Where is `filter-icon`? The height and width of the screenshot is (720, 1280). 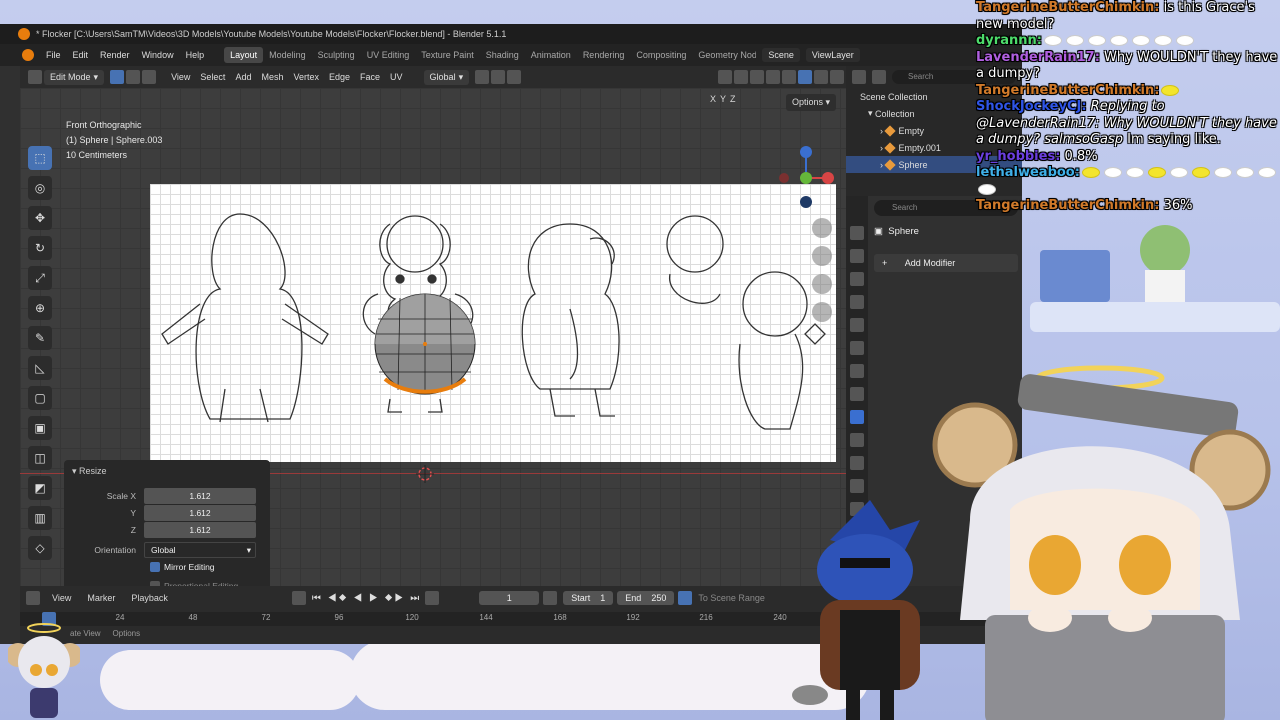
filter-icon is located at coordinates (879, 77).